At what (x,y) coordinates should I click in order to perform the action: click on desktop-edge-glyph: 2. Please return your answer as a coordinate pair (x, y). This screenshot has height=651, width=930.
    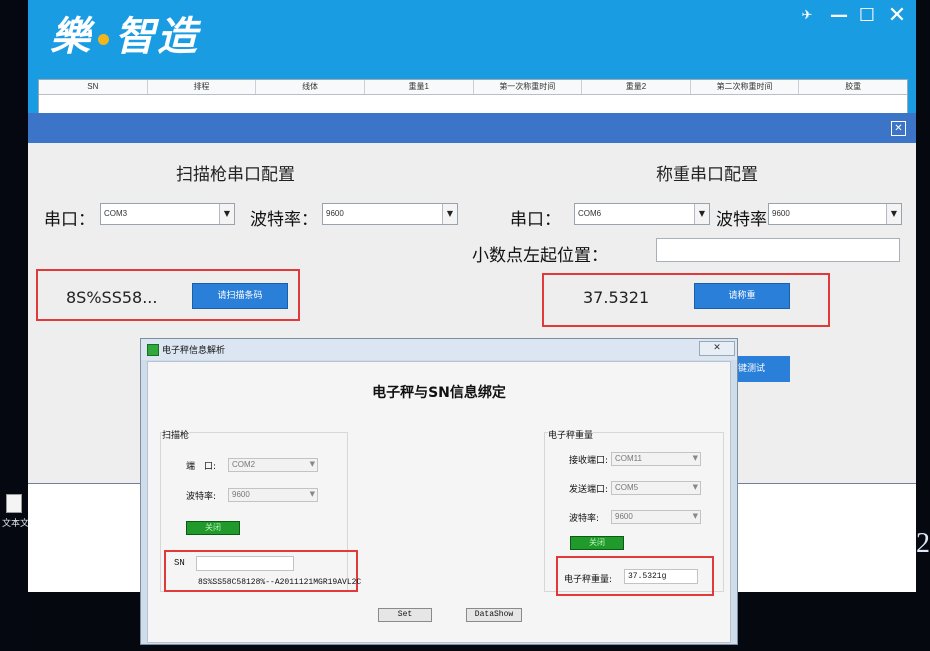
    Looking at the image, I should click on (923, 543).